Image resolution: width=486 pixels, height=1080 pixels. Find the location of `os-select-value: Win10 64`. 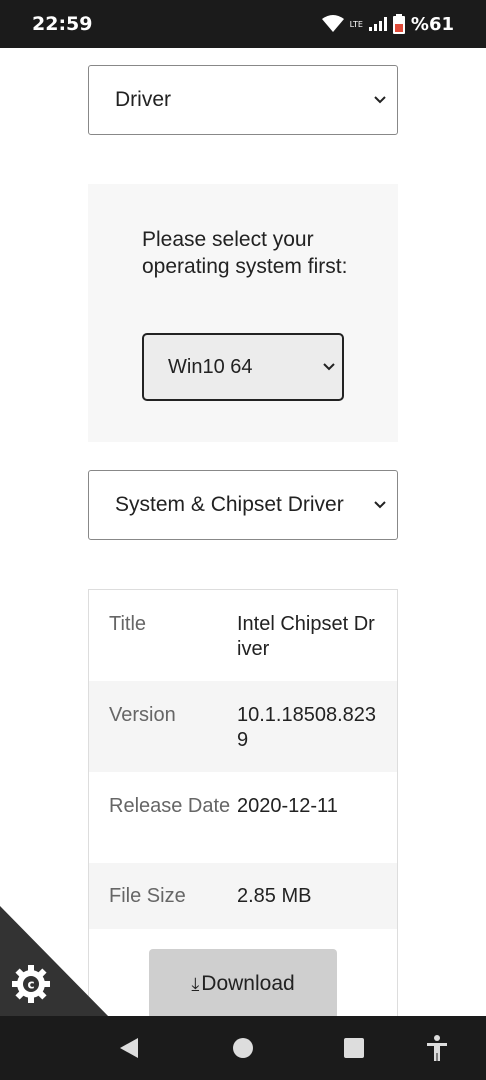

os-select-value: Win10 64 is located at coordinates (210, 366).